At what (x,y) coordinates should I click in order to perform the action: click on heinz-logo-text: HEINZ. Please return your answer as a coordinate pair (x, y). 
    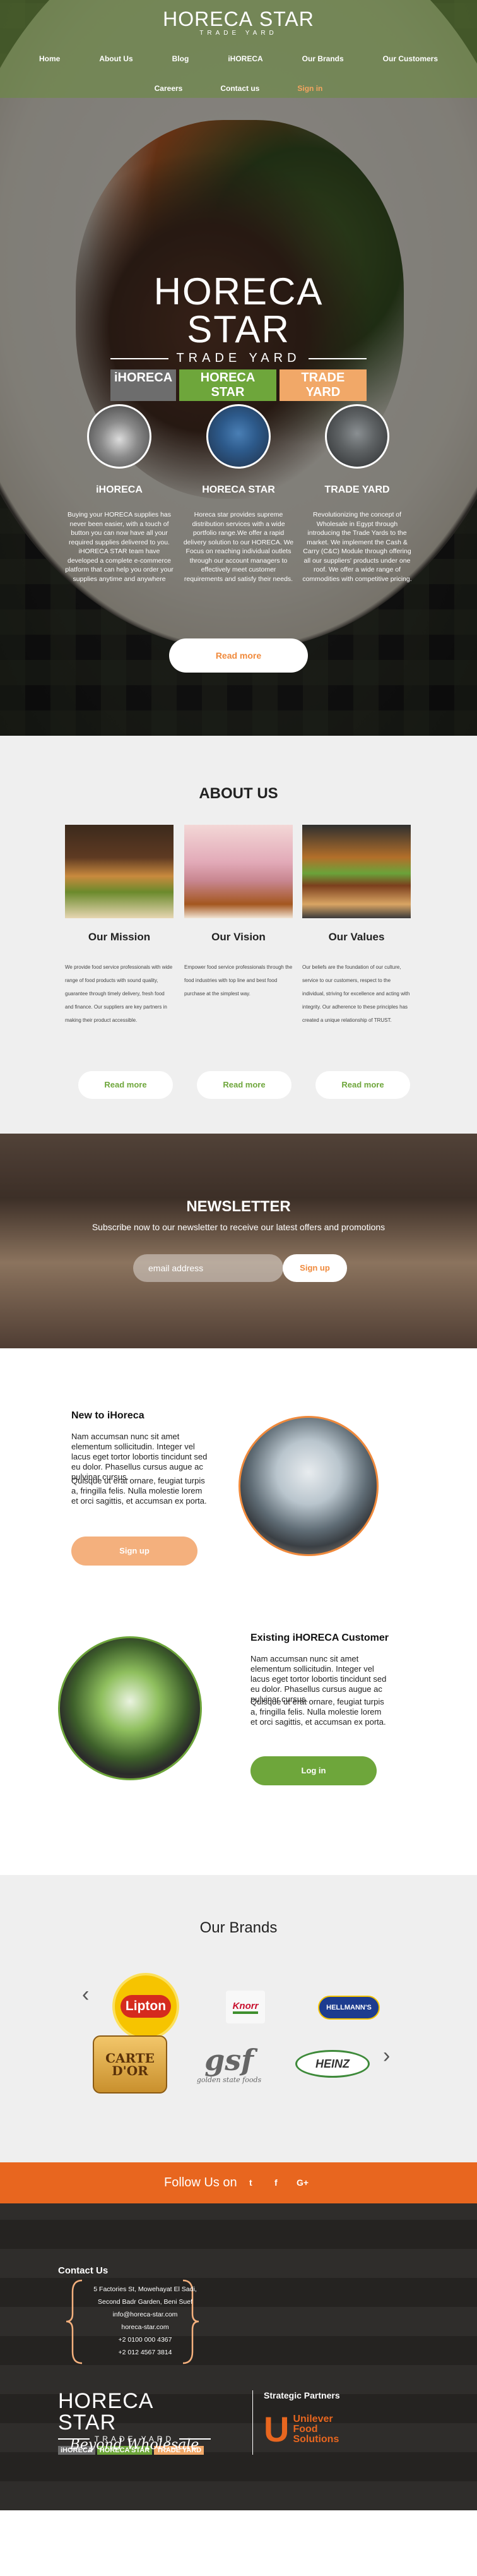
    Looking at the image, I should click on (332, 2063).